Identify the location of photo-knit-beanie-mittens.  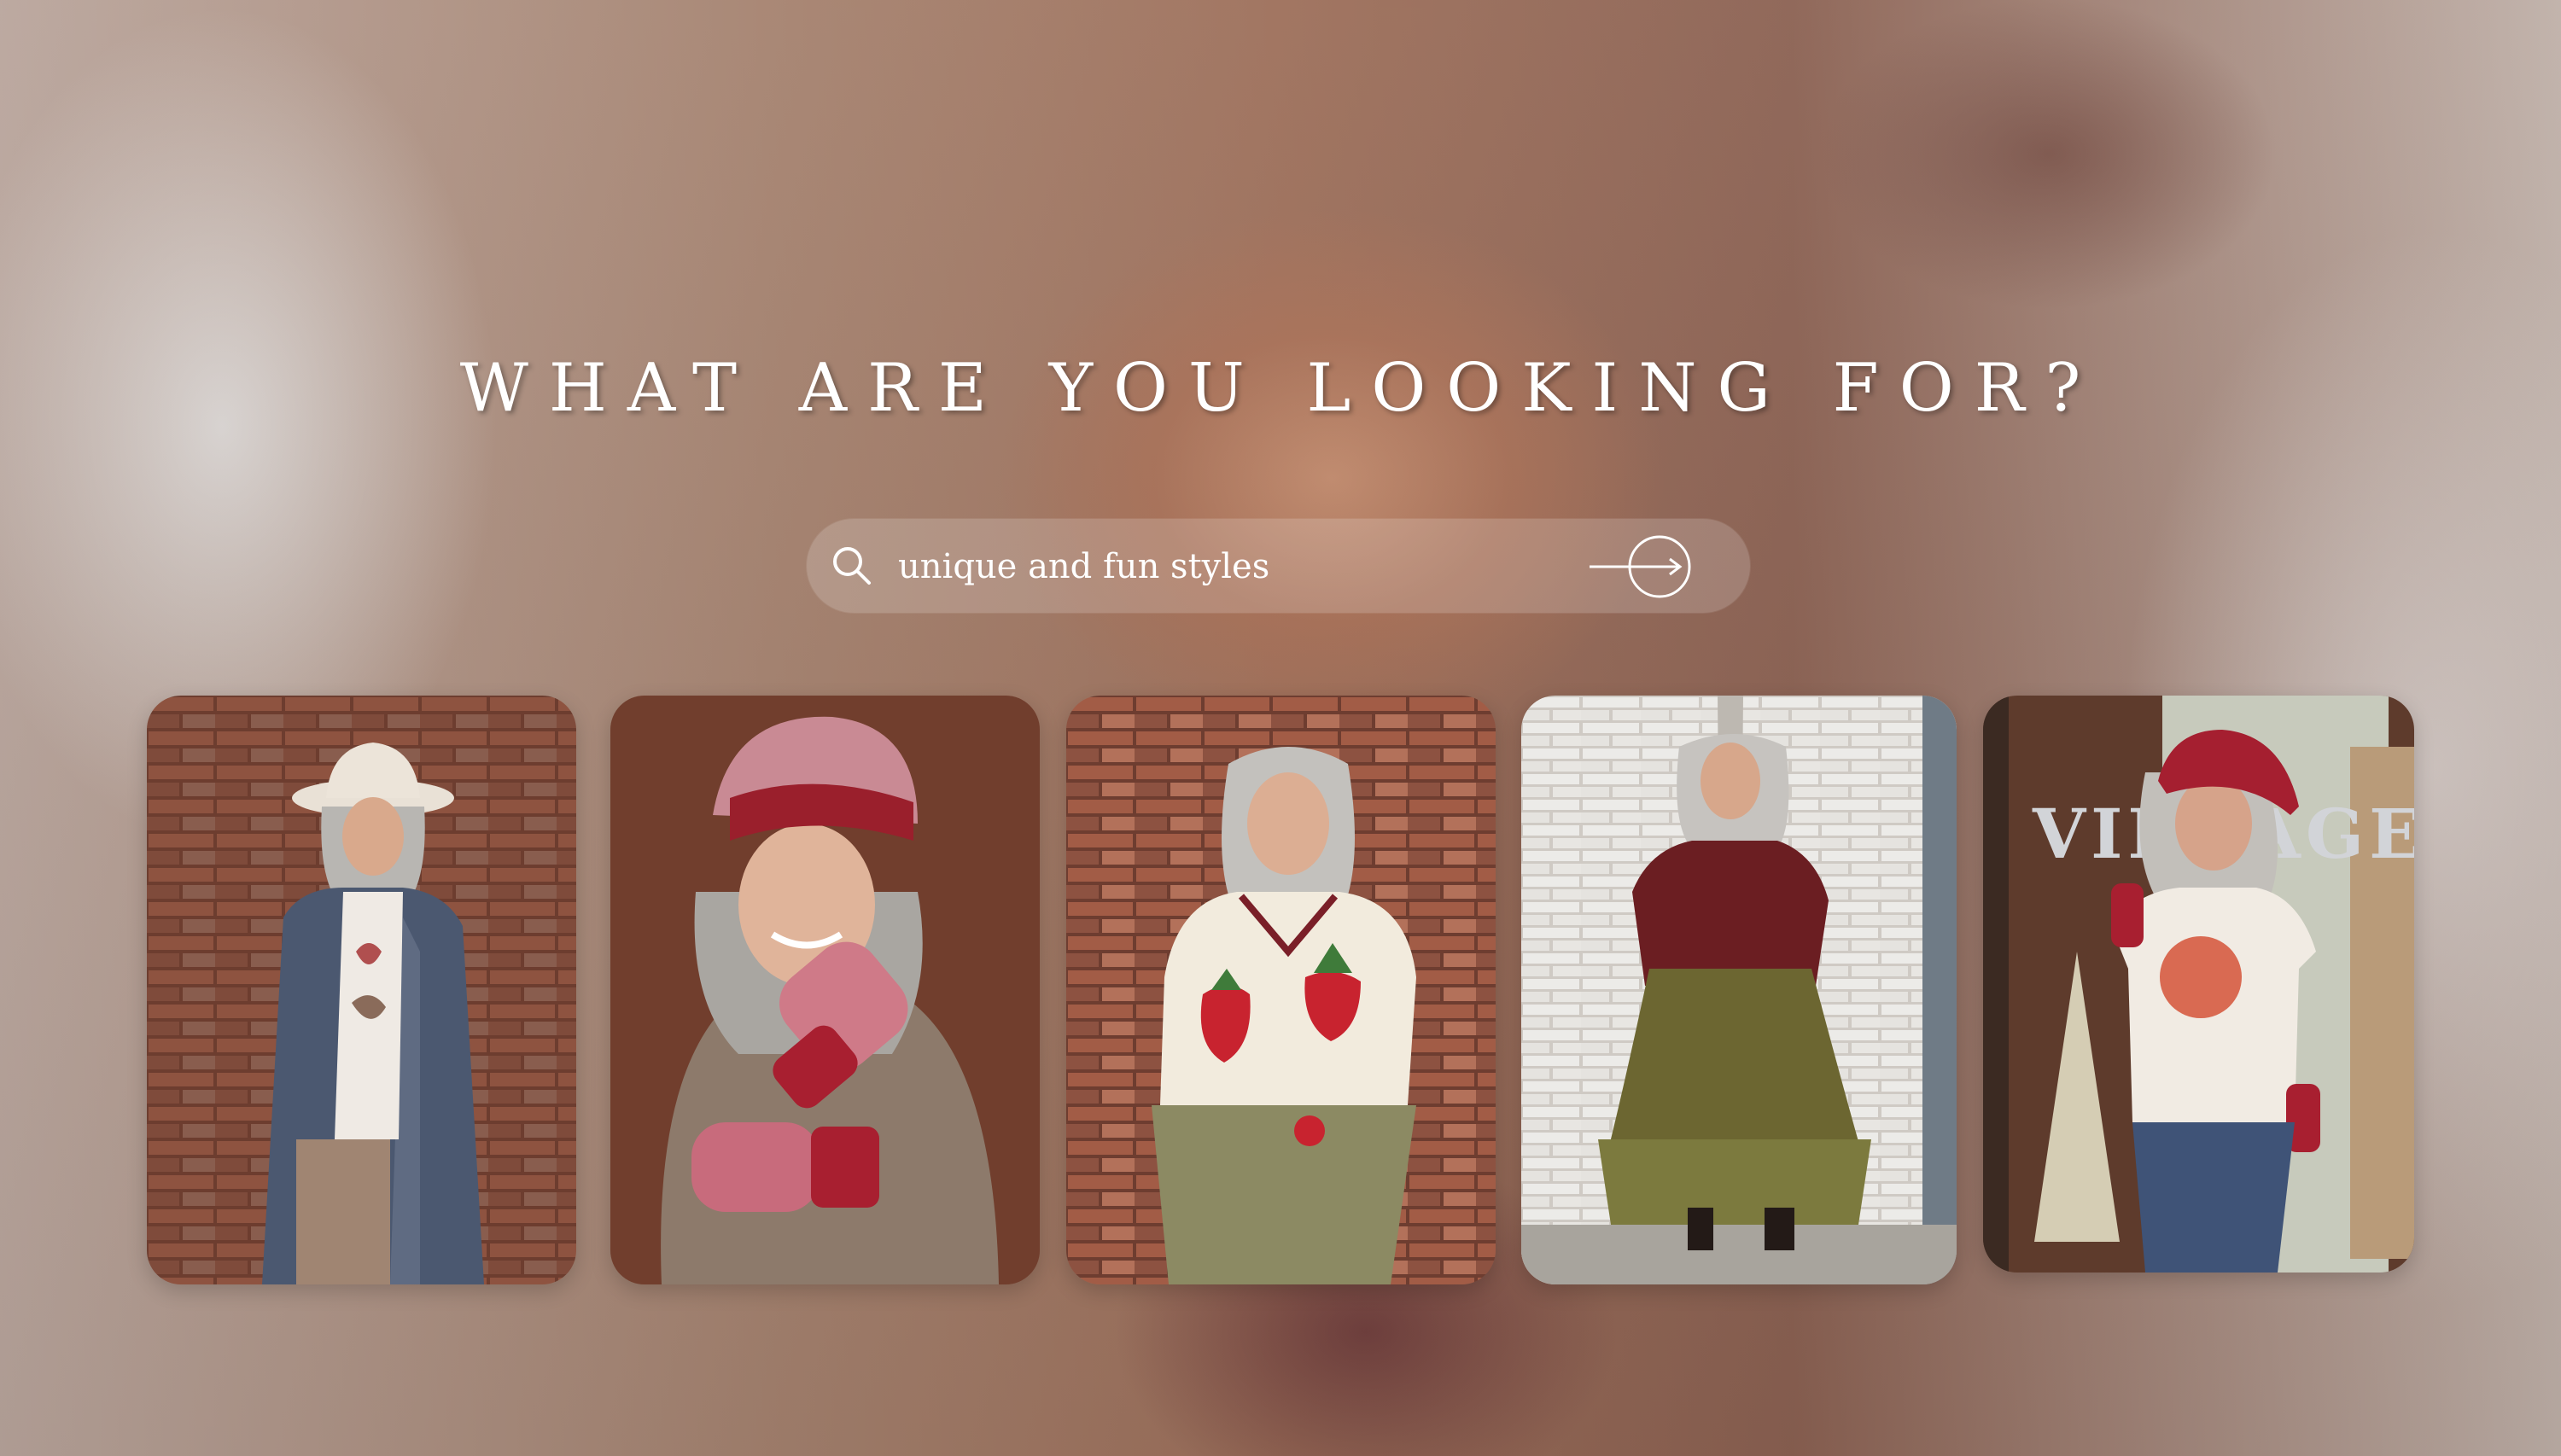
(825, 990).